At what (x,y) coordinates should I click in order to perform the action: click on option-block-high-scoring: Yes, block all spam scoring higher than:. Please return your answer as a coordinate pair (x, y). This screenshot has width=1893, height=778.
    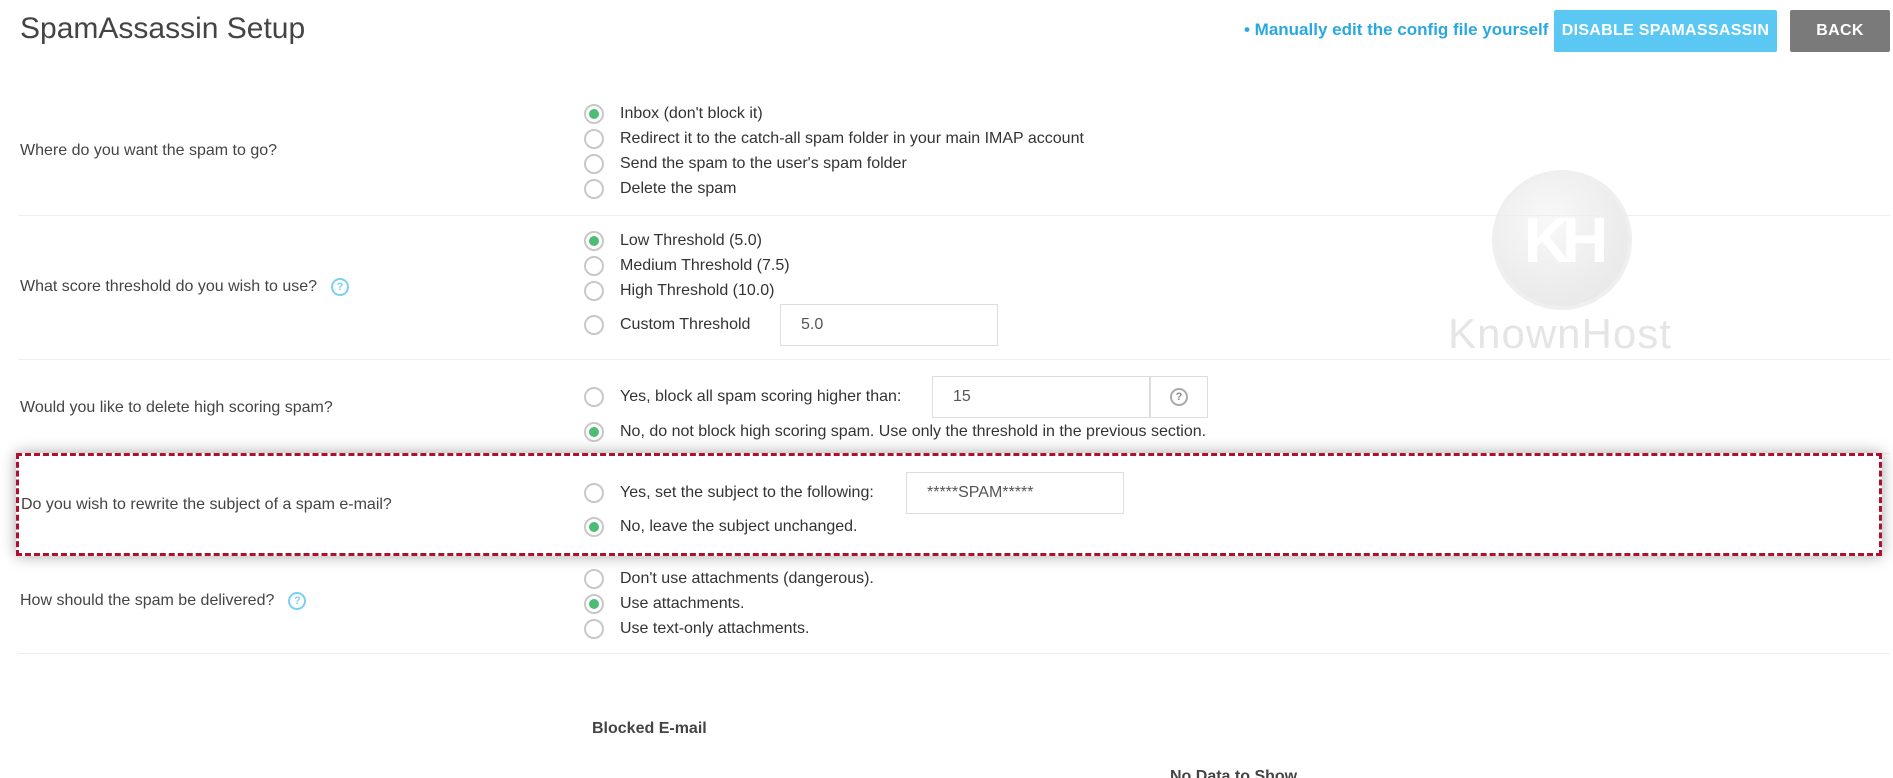
    Looking at the image, I should click on (742, 397).